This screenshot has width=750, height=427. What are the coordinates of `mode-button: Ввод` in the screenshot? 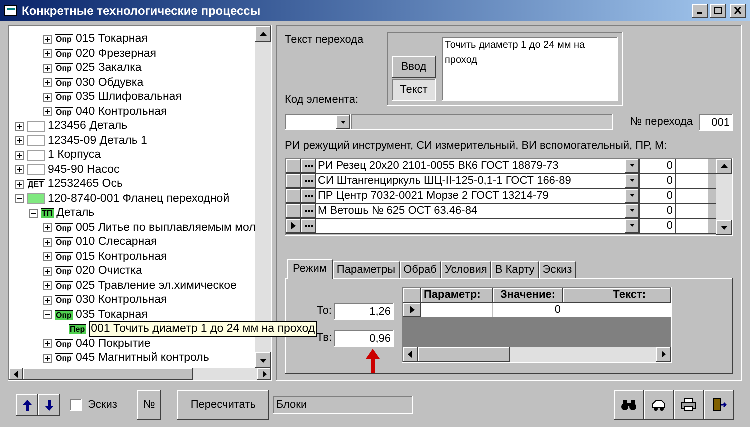 It's located at (414, 67).